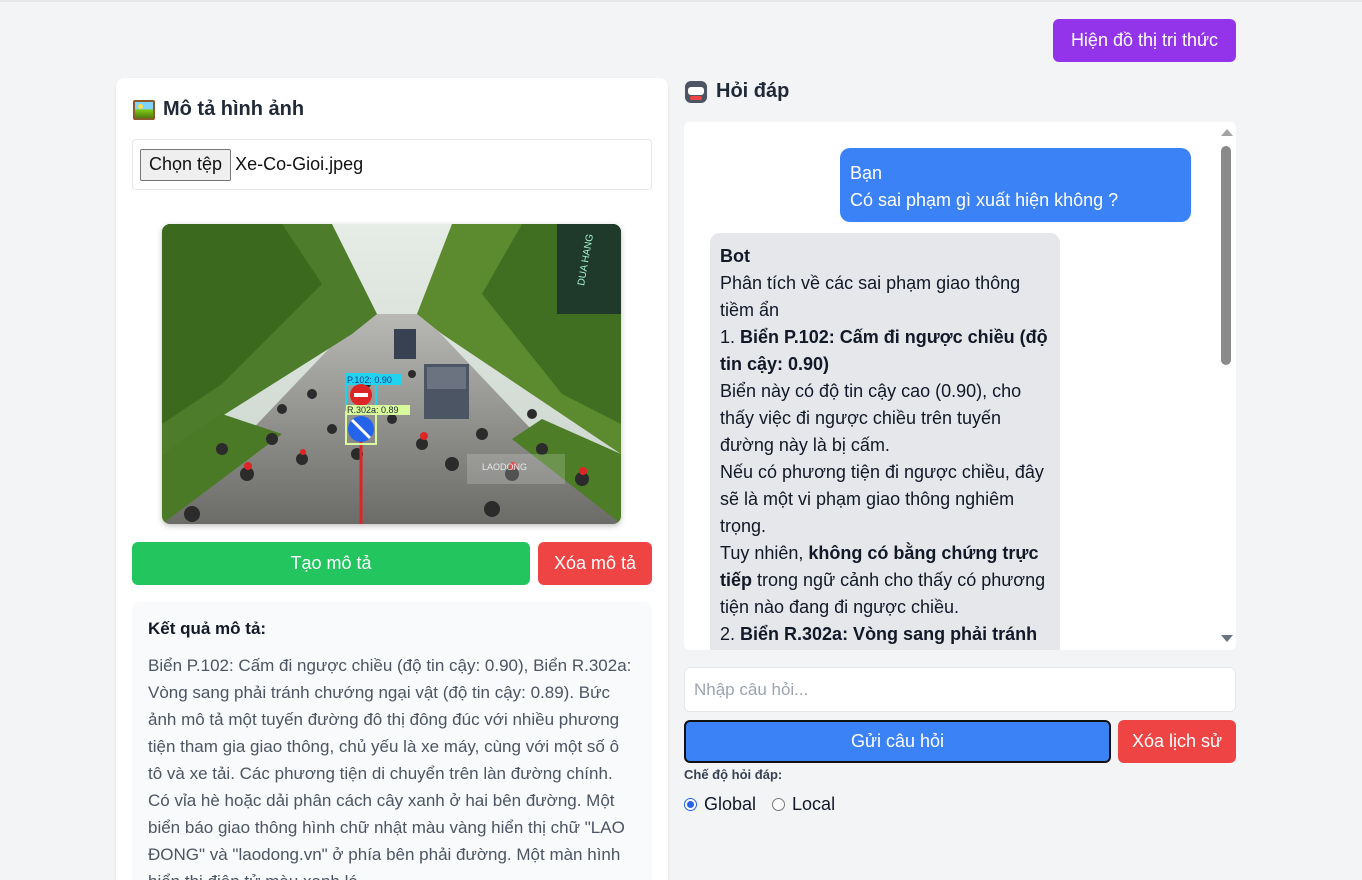  Describe the element at coordinates (735, 256) in the screenshot. I see `bot-message-sender: Bot` at that location.